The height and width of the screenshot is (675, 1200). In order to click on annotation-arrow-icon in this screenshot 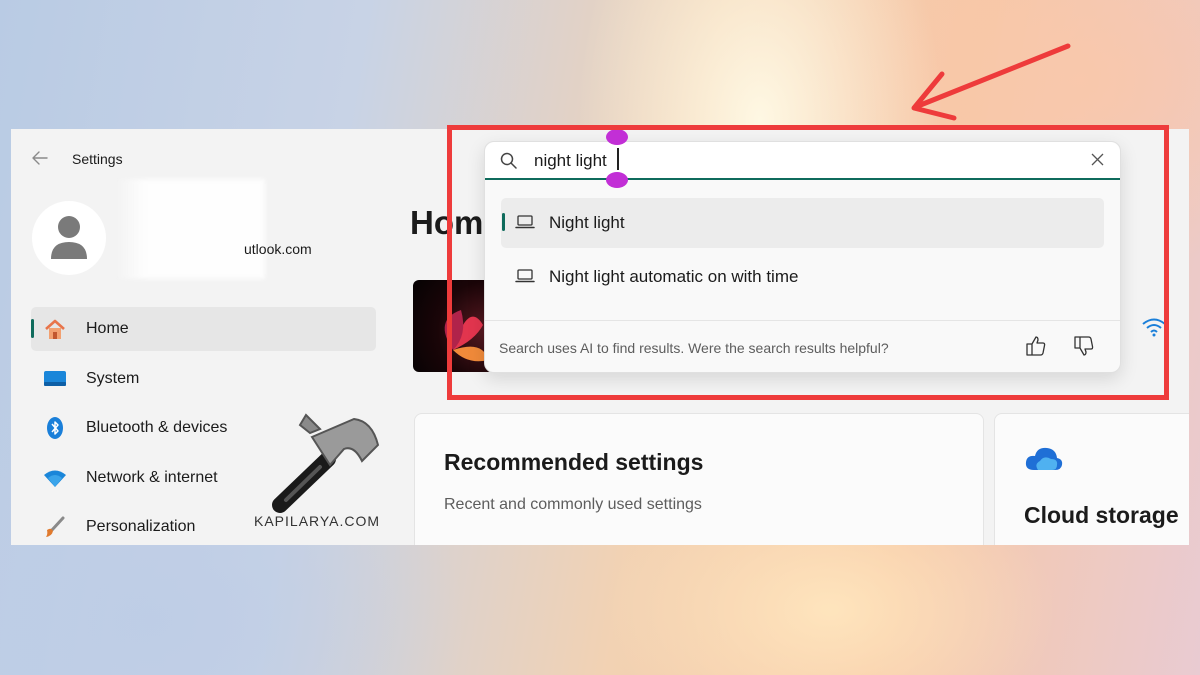, I will do `click(991, 82)`.